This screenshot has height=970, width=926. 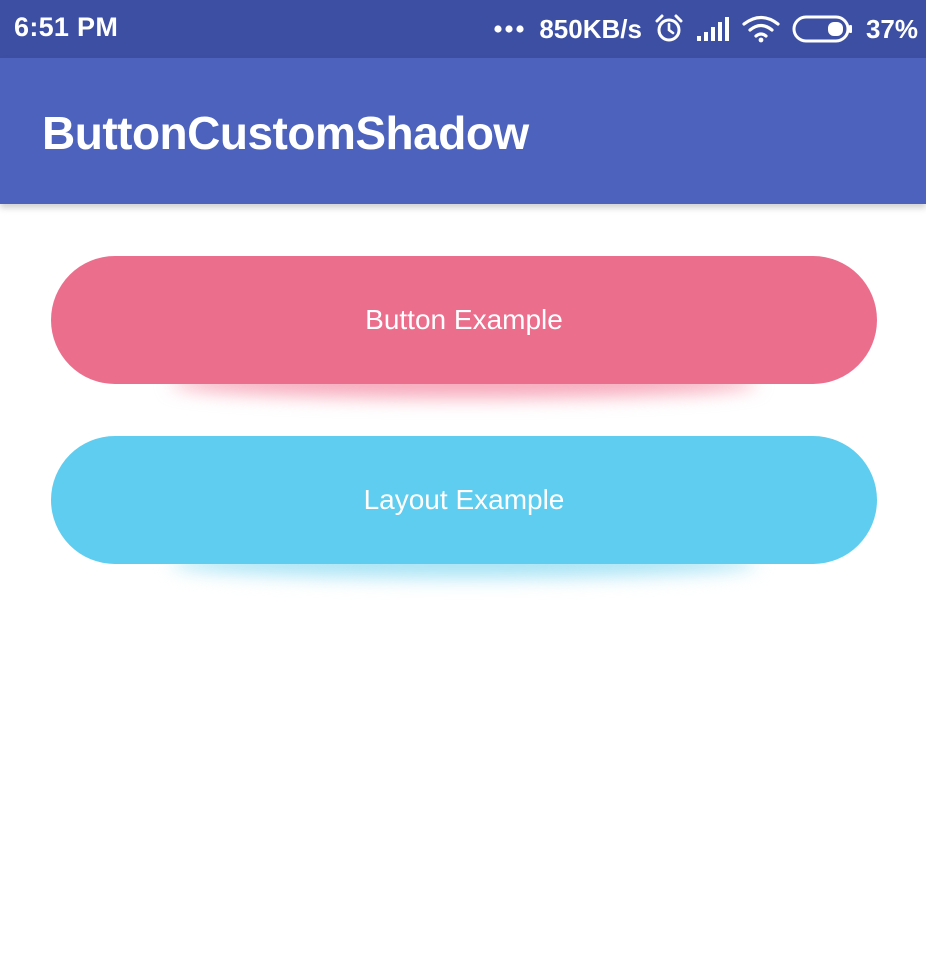 I want to click on button-example-label: Button Example, so click(x=464, y=319).